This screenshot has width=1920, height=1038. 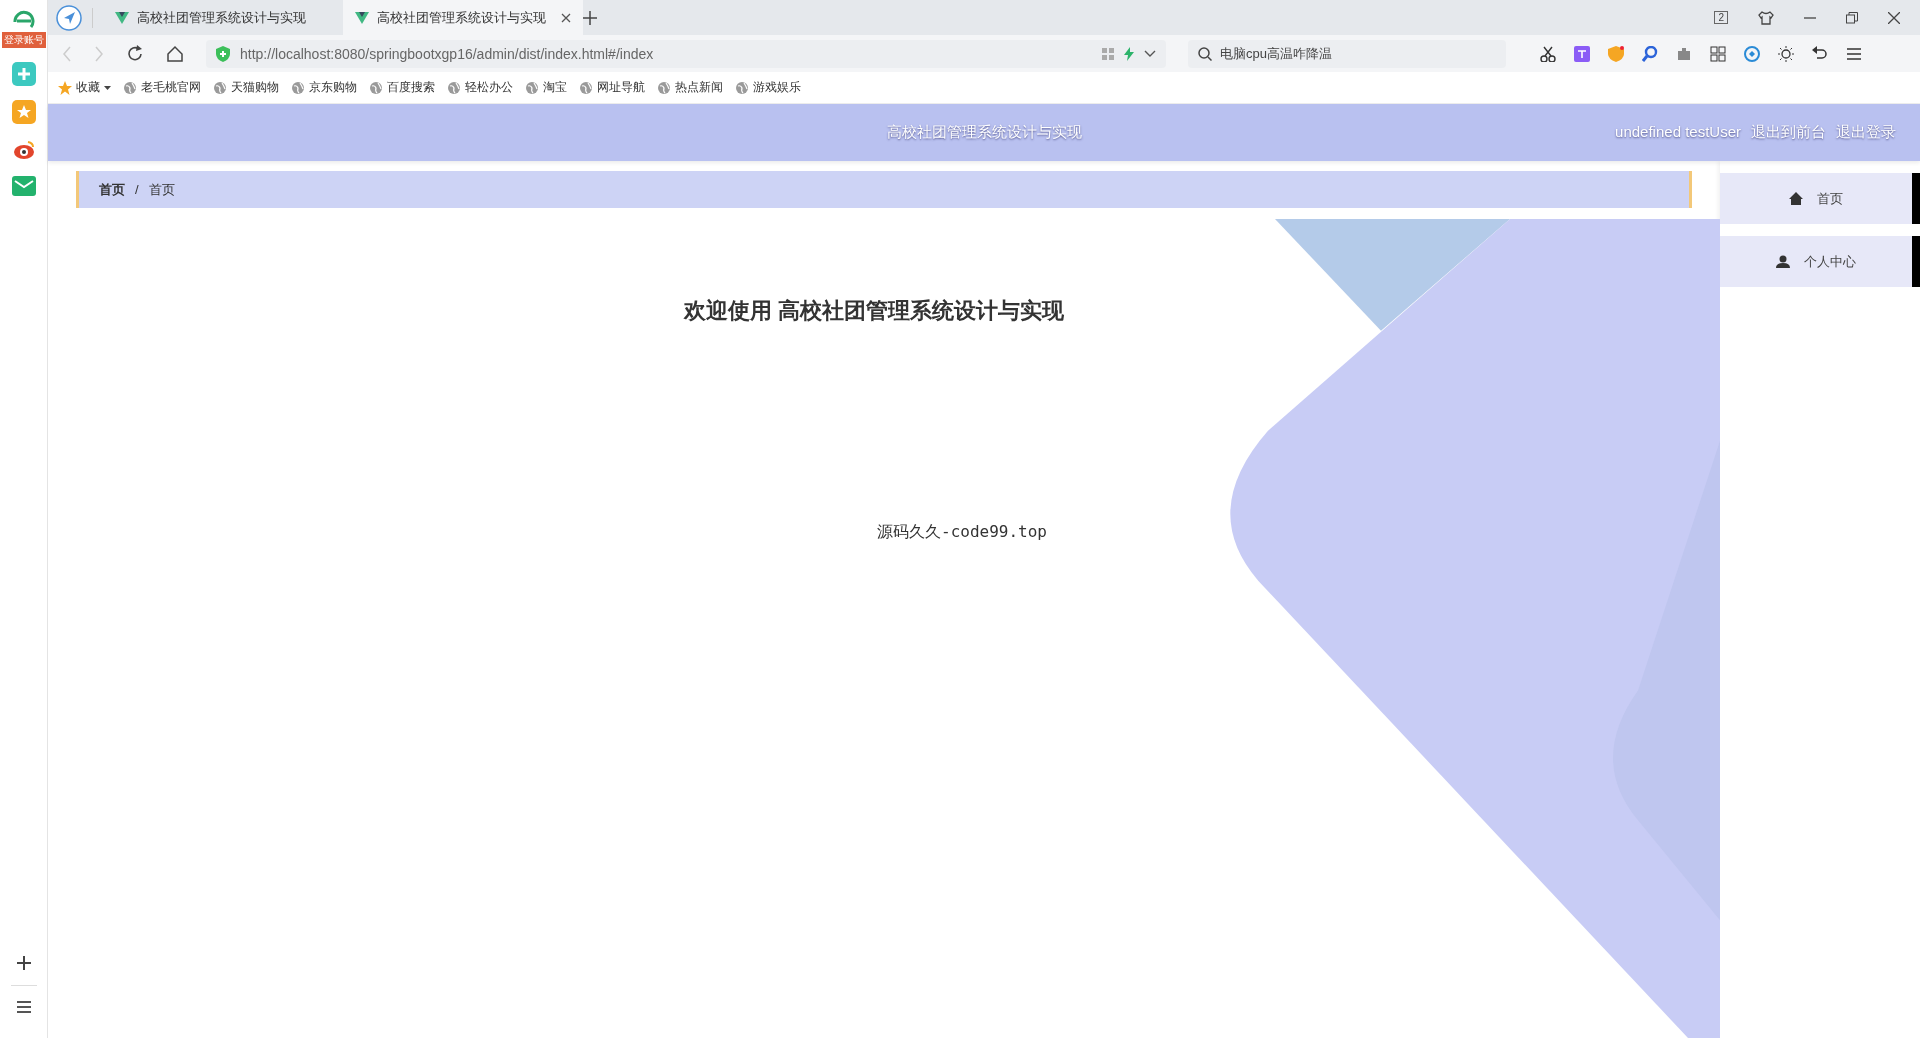 I want to click on menu-icon, so click(x=1854, y=53).